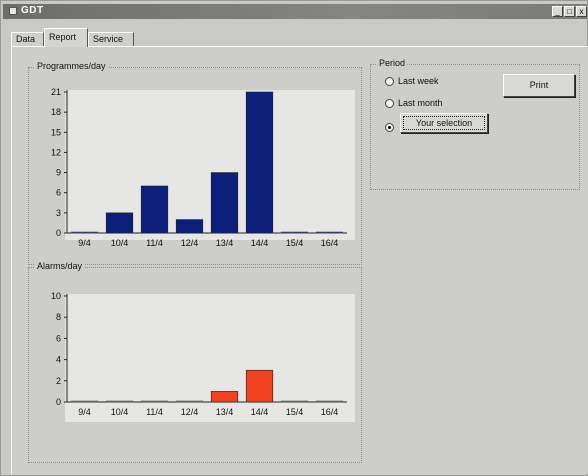  Describe the element at coordinates (539, 85) in the screenshot. I see `print-button: Print` at that location.